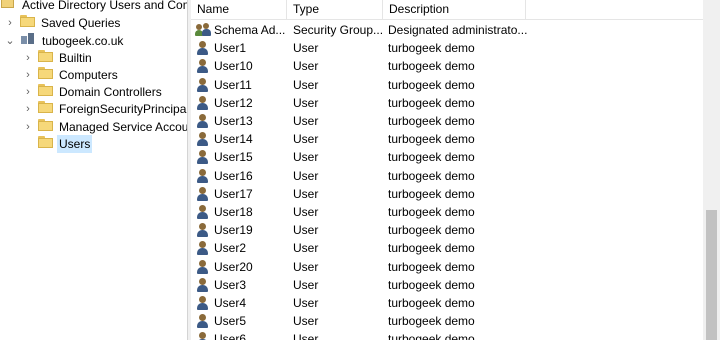 Image resolution: width=720 pixels, height=340 pixels. What do you see at coordinates (446, 66) in the screenshot?
I see `table-row: User10 User turbogeek demo` at bounding box center [446, 66].